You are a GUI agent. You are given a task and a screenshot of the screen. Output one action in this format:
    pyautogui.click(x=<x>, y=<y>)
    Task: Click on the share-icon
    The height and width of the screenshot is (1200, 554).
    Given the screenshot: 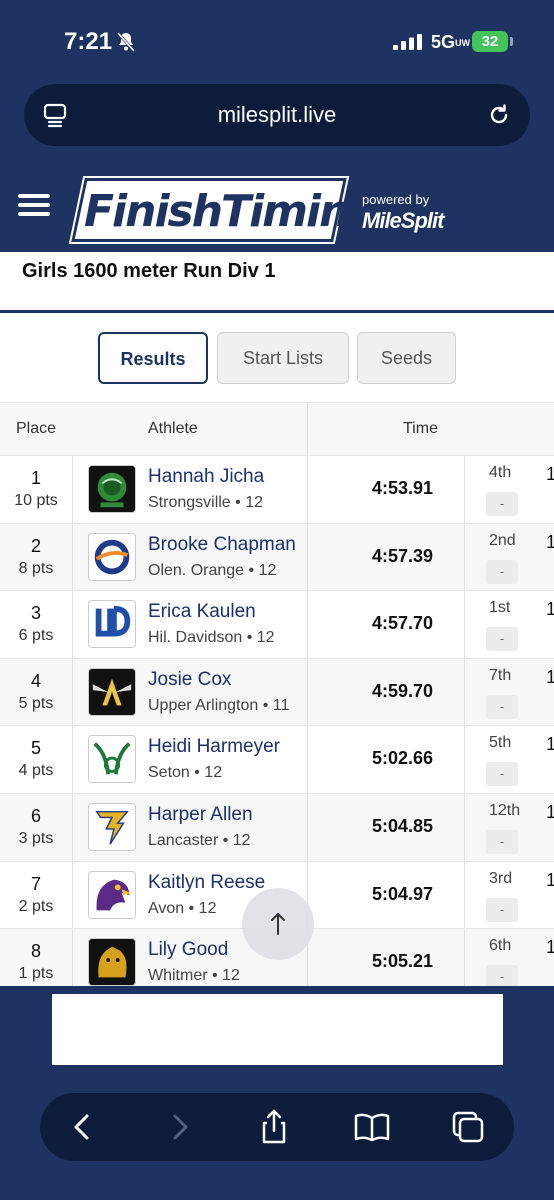 What is the action you would take?
    pyautogui.click(x=274, y=1127)
    